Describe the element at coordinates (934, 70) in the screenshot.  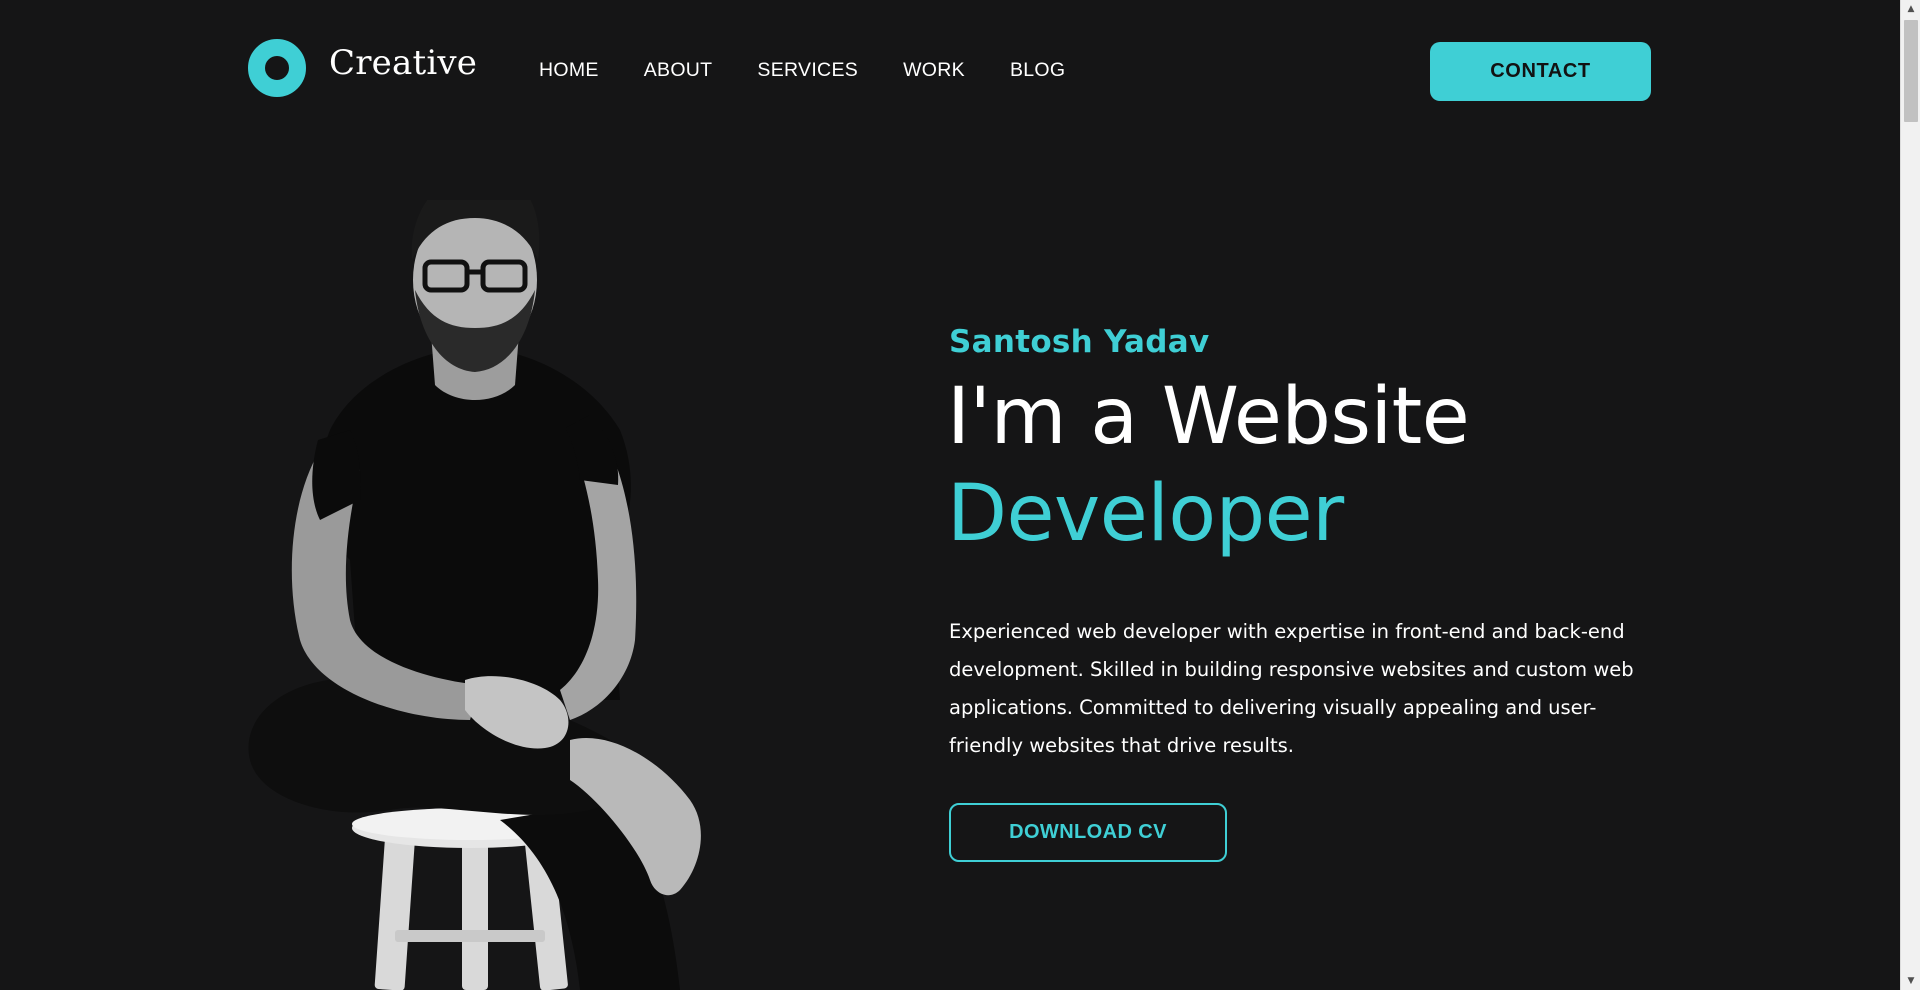
I see `nav-item-work: WORK` at that location.